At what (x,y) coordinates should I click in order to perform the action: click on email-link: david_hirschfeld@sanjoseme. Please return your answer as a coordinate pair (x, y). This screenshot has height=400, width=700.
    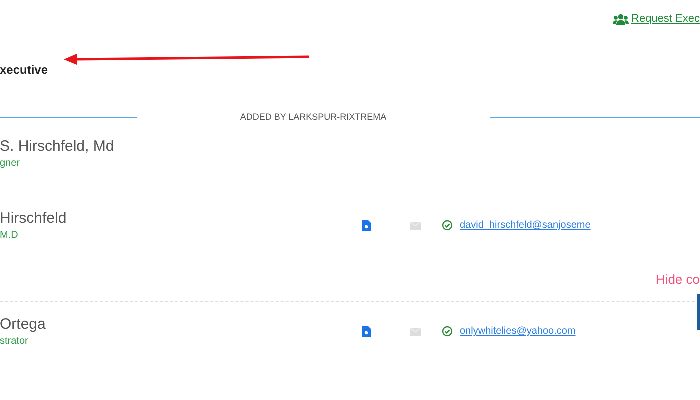
    Looking at the image, I should click on (580, 225).